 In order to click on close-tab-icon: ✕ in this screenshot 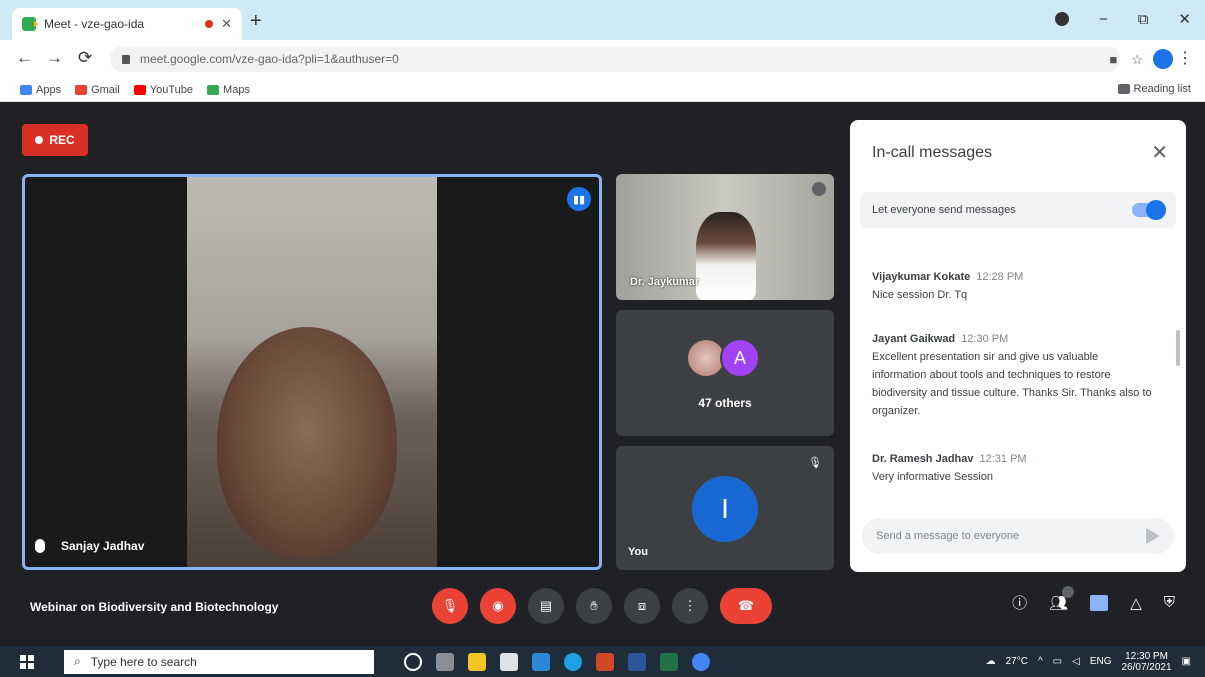, I will do `click(226, 24)`.